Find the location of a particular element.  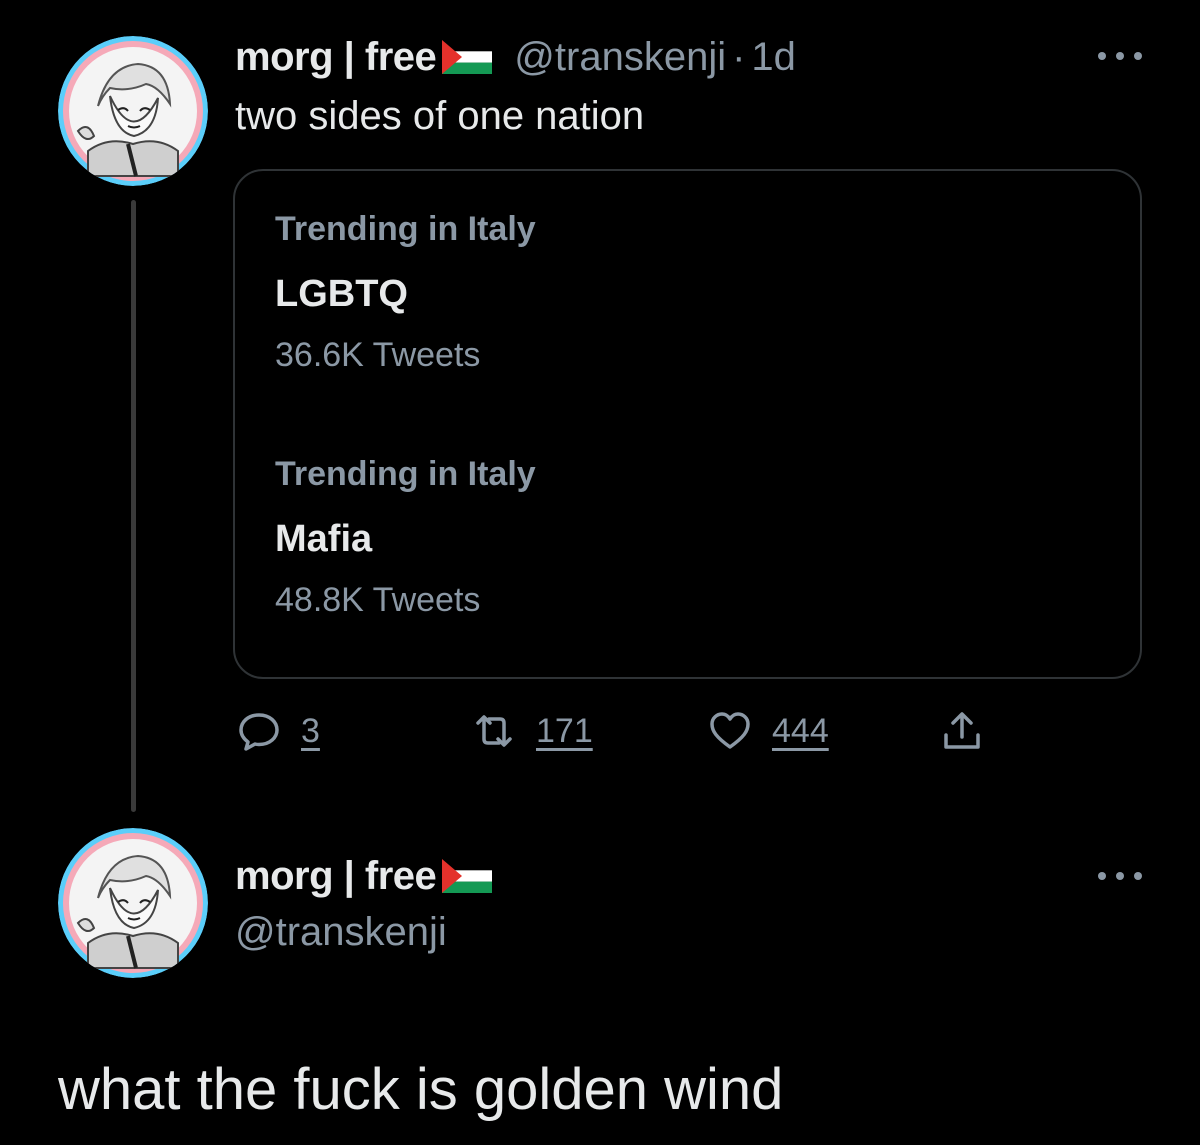

trend-item: Trending in Italy LGBTQ 36.6K Tweets is located at coordinates (405, 292).